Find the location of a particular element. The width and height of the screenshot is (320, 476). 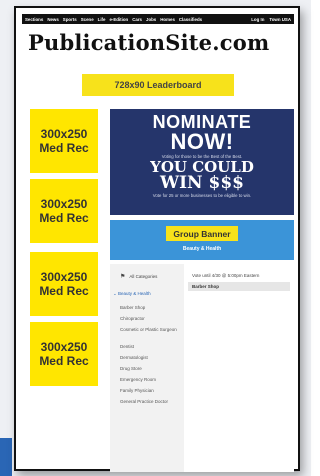

selected-category-header: Barber Shop is located at coordinates (239, 286).